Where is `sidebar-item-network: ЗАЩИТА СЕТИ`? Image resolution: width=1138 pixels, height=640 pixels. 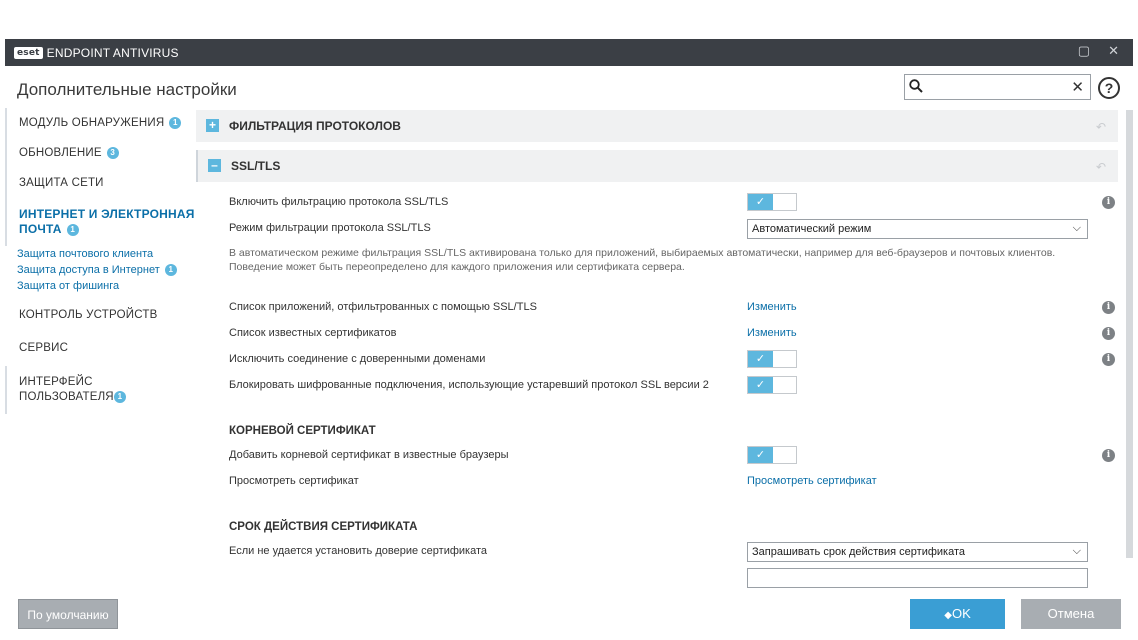
sidebar-item-network: ЗАЩИТА СЕТИ is located at coordinates (100, 183).